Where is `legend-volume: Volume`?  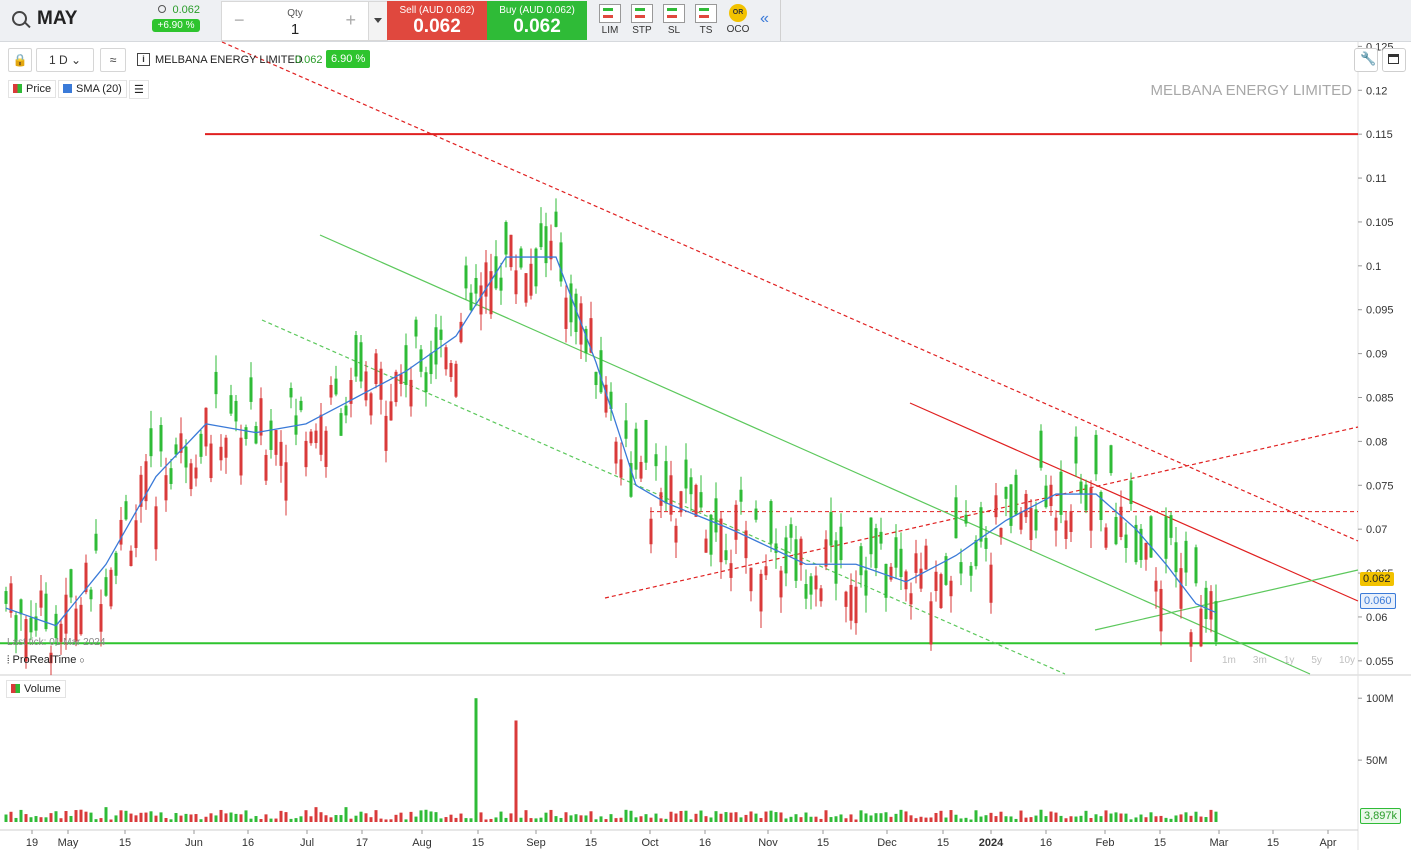
legend-volume: Volume is located at coordinates (36, 689).